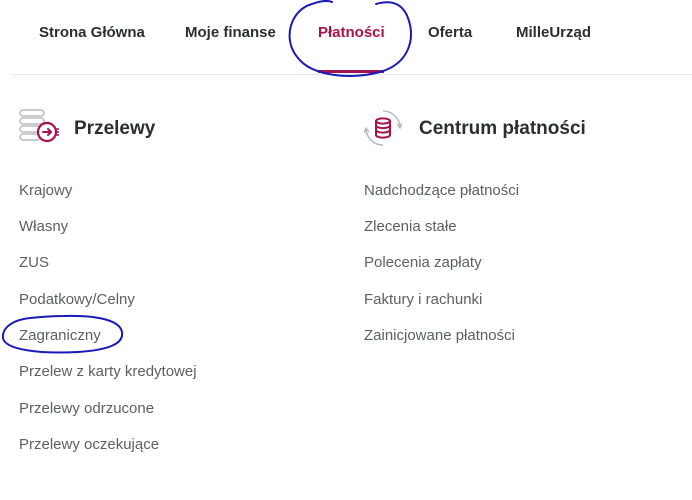  Describe the element at coordinates (423, 299) in the screenshot. I see `link-faktury-i-rachunki: Faktury i rachunki` at that location.